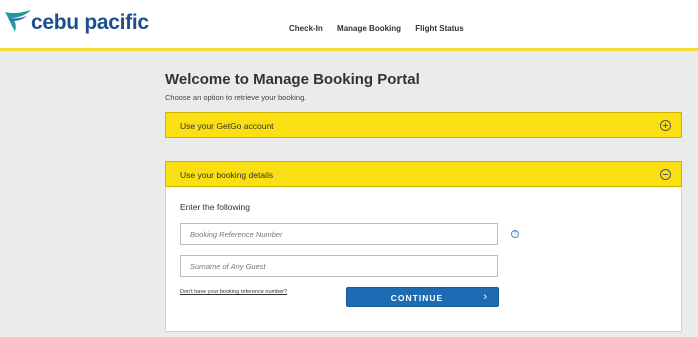  What do you see at coordinates (292, 79) in the screenshot?
I see `page-title: Welcome to Manage Booking Portal` at bounding box center [292, 79].